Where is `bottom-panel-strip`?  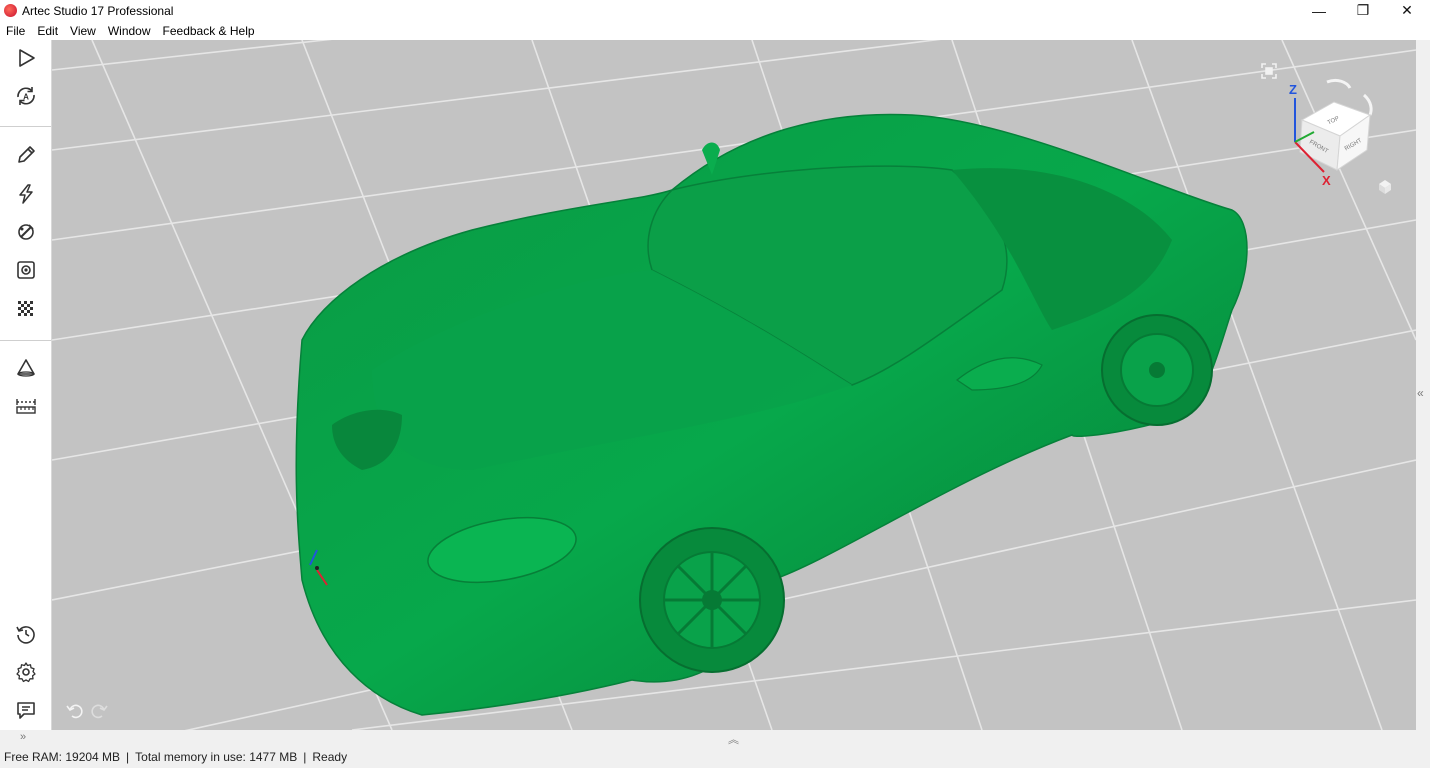
bottom-panel-strip is located at coordinates (715, 738).